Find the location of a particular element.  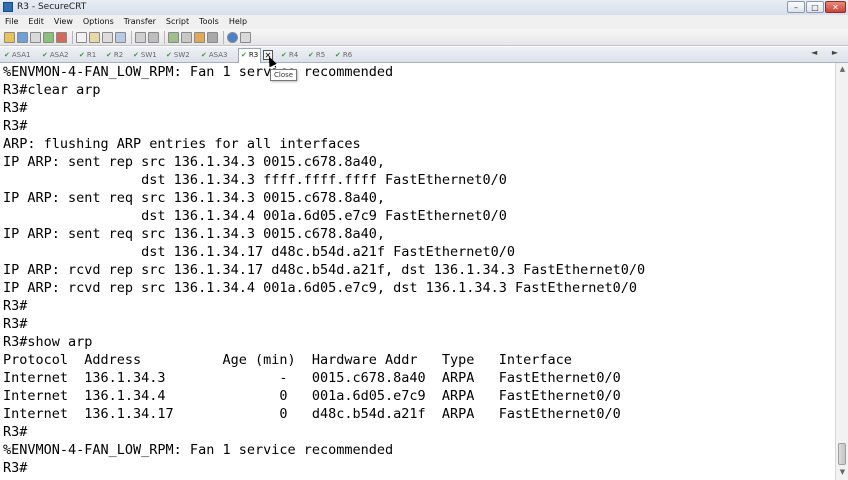

tab-asa2: ✔ ASA2 is located at coordinates (55, 55).